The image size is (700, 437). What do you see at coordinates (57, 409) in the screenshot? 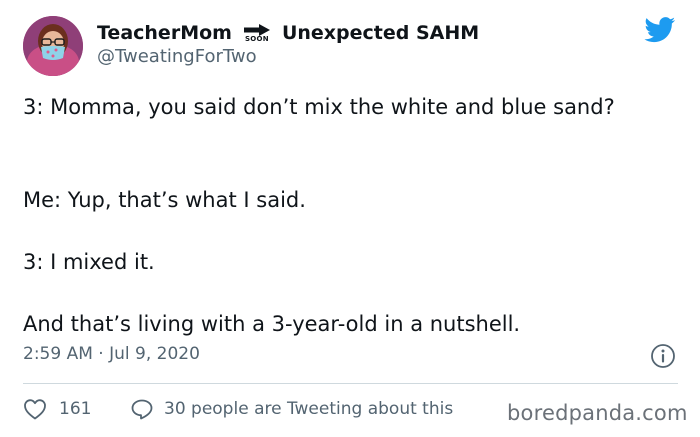
I see `like-button: 161` at bounding box center [57, 409].